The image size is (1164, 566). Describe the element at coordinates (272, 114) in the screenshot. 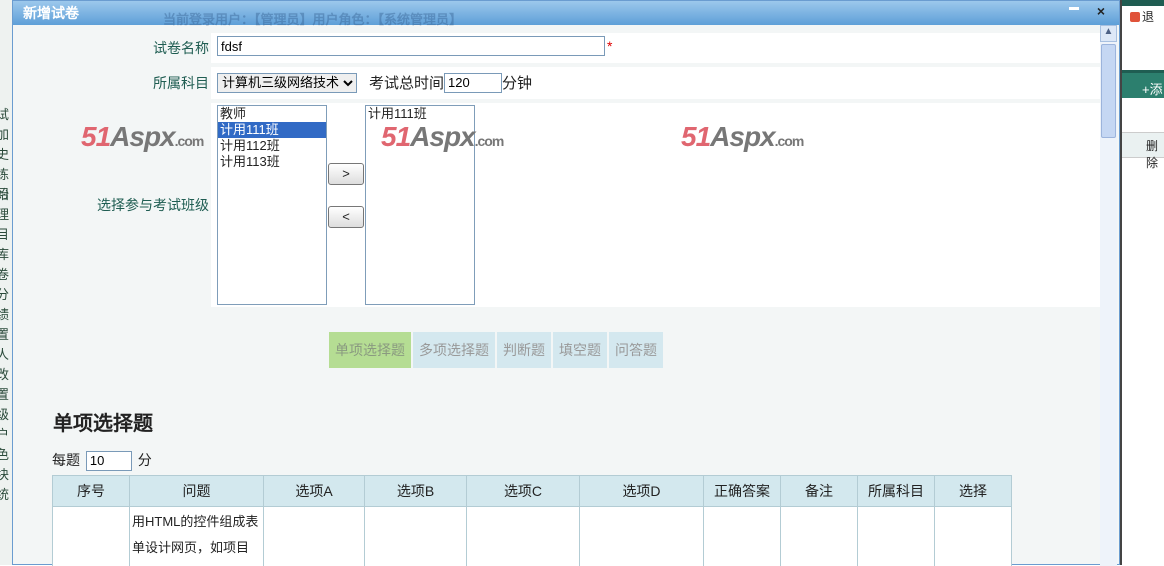

I see `list-item: 教师` at that location.